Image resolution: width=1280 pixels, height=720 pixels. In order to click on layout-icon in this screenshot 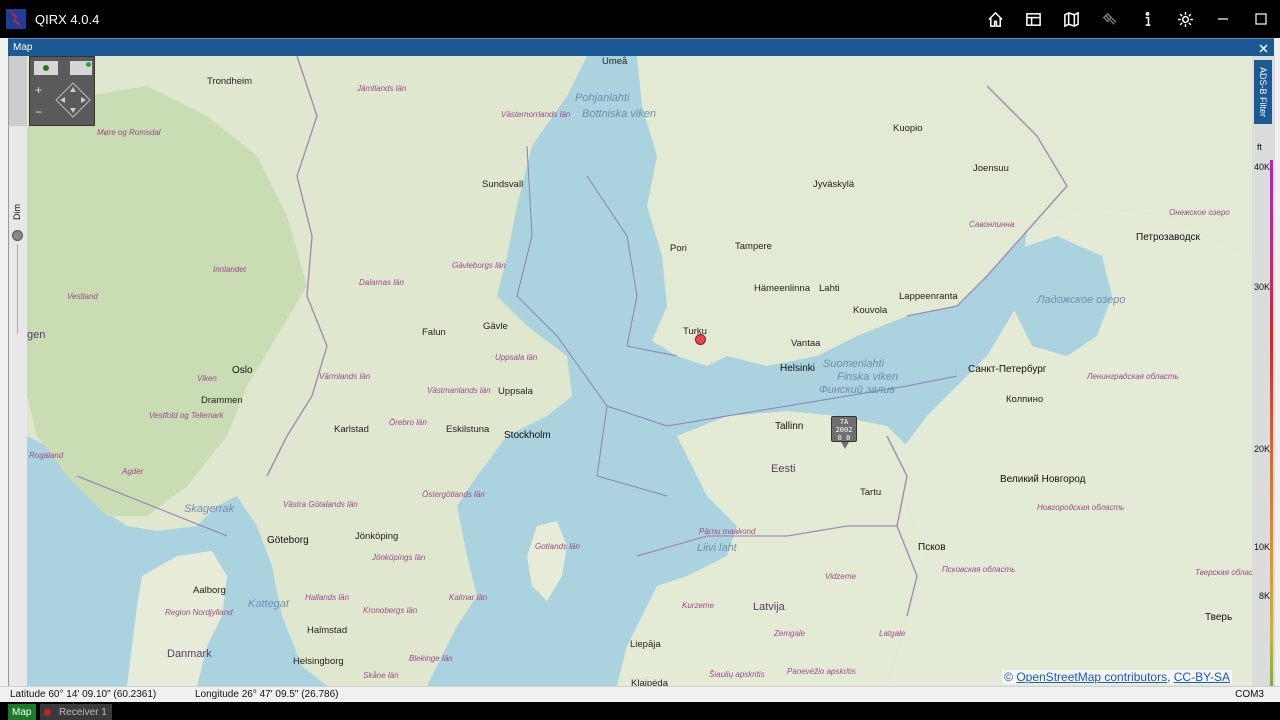, I will do `click(1033, 19)`.